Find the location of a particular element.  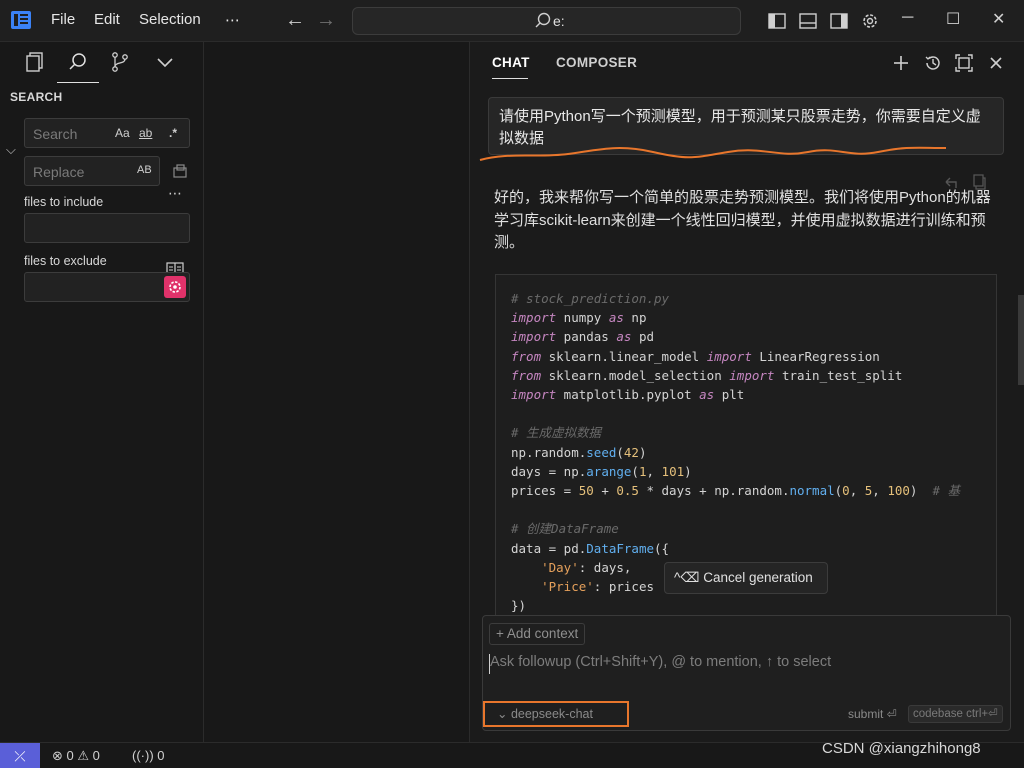

maximize-chat-icon is located at coordinates (964, 63).